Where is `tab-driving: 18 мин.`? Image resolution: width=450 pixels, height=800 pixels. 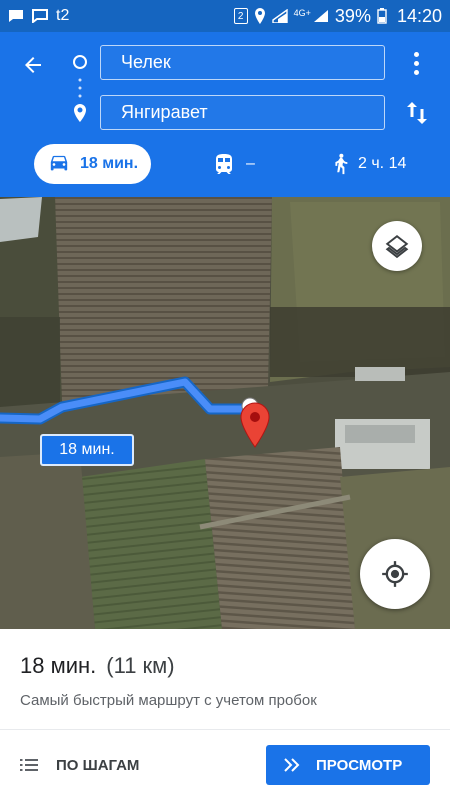
tab-driving: 18 мин. is located at coordinates (92, 164).